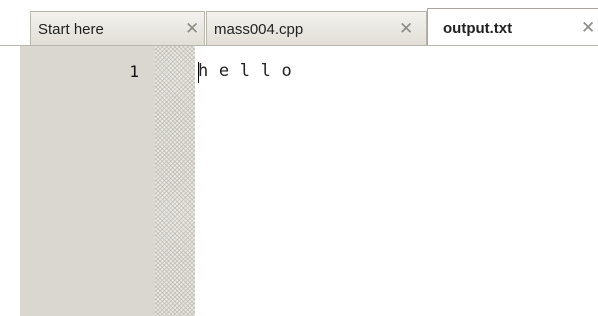  Describe the element at coordinates (259, 29) in the screenshot. I see `tab-label: mass004.cpp` at that location.